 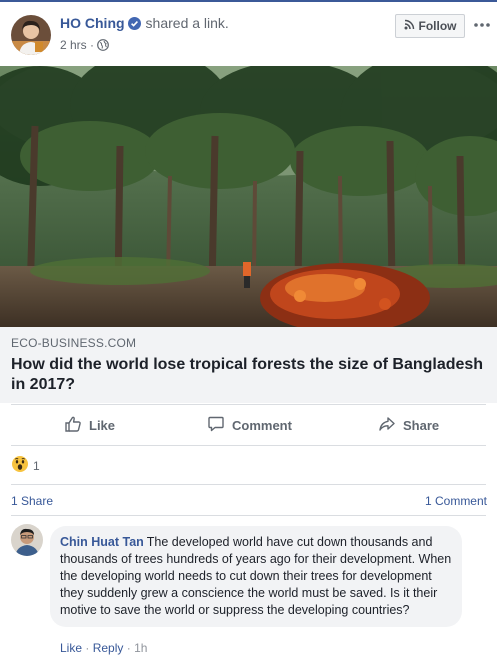 I want to click on comment-label: Comment, so click(x=262, y=425).